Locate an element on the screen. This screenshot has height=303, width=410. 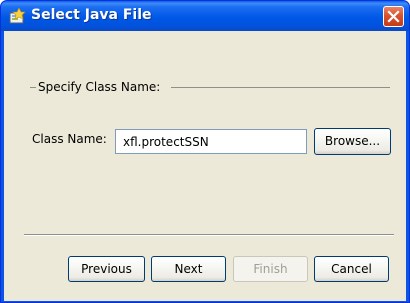
close-button is located at coordinates (393, 16).